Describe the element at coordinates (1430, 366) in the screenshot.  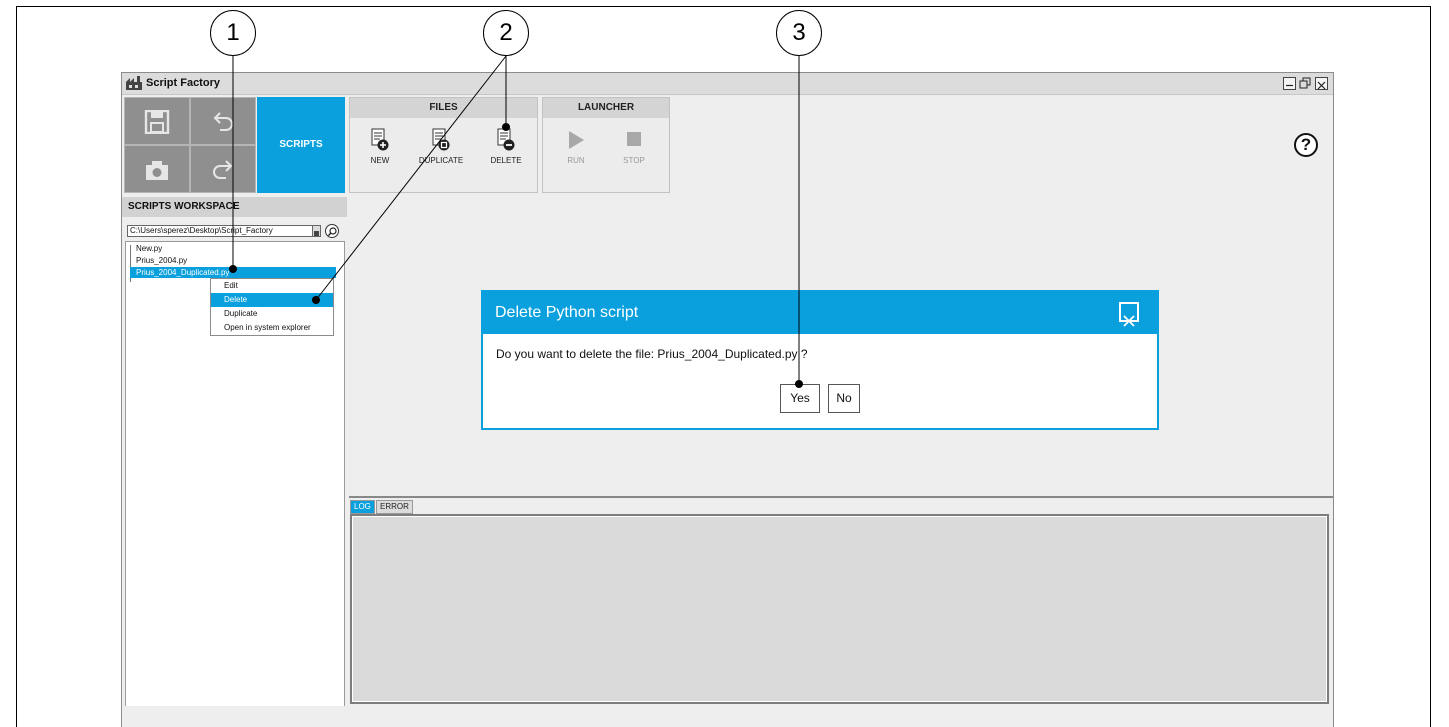
I see `frame-border-right` at that location.